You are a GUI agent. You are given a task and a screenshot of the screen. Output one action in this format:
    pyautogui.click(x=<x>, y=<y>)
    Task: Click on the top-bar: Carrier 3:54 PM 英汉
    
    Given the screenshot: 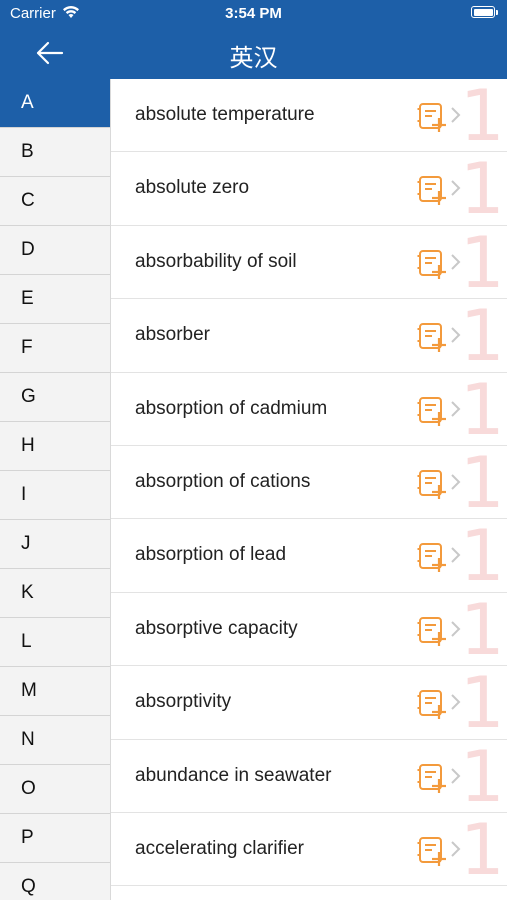 What is the action you would take?
    pyautogui.click(x=253, y=39)
    